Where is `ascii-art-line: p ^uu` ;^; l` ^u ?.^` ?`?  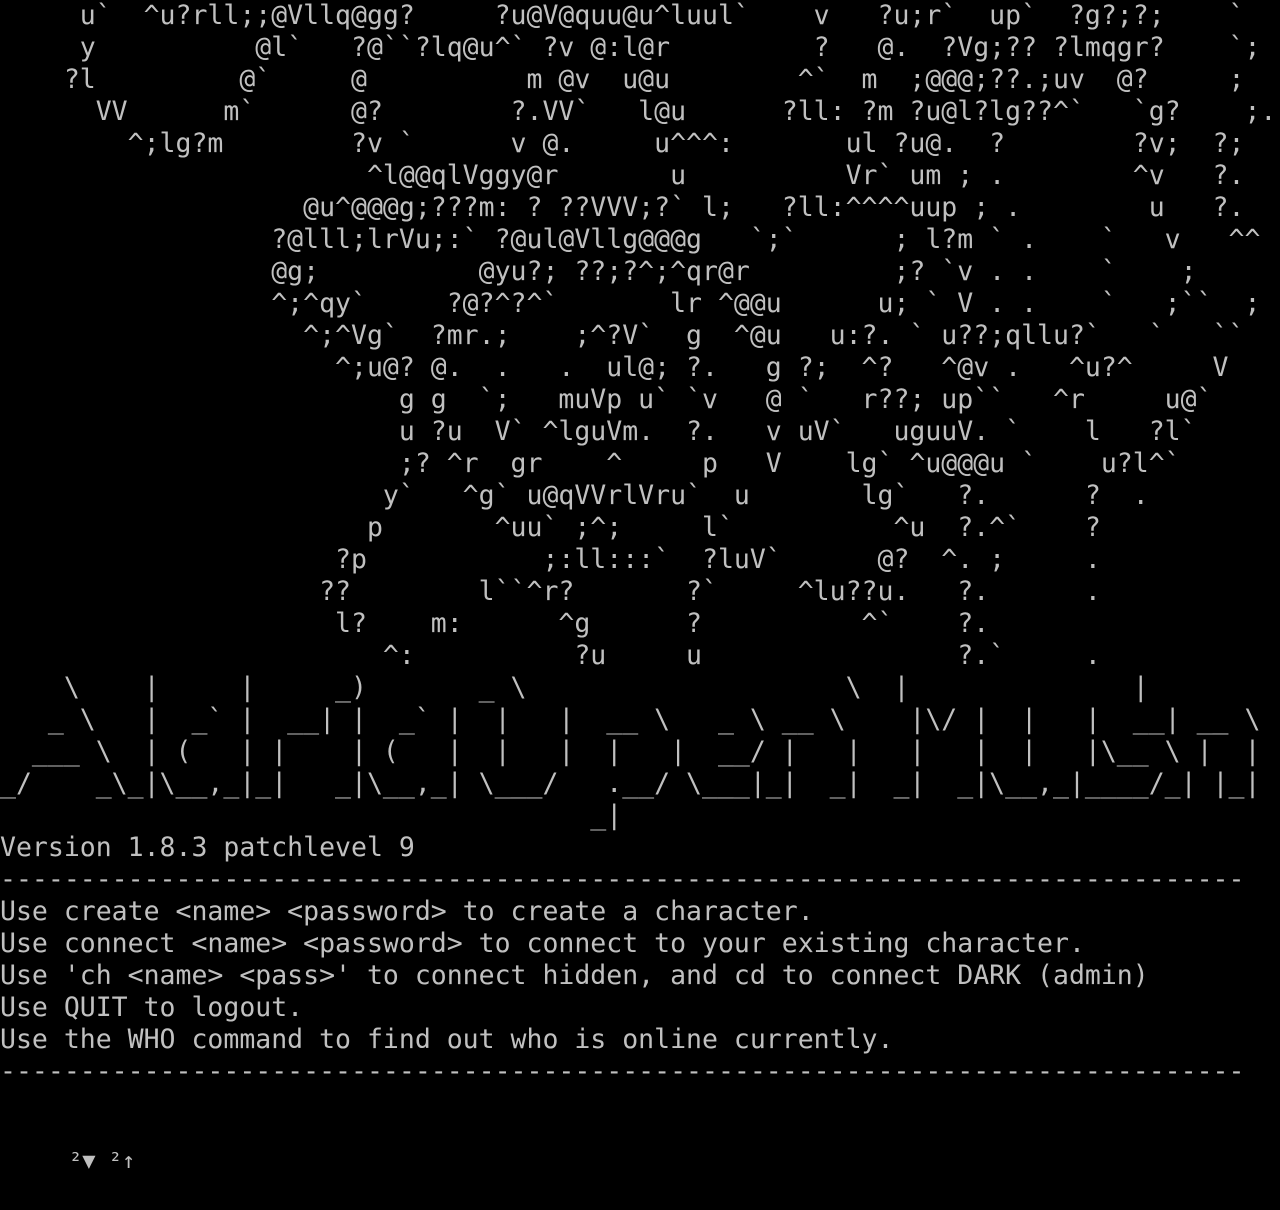
ascii-art-line: p ^uu` ;^; l` ^u ?.^` ? is located at coordinates (550, 527).